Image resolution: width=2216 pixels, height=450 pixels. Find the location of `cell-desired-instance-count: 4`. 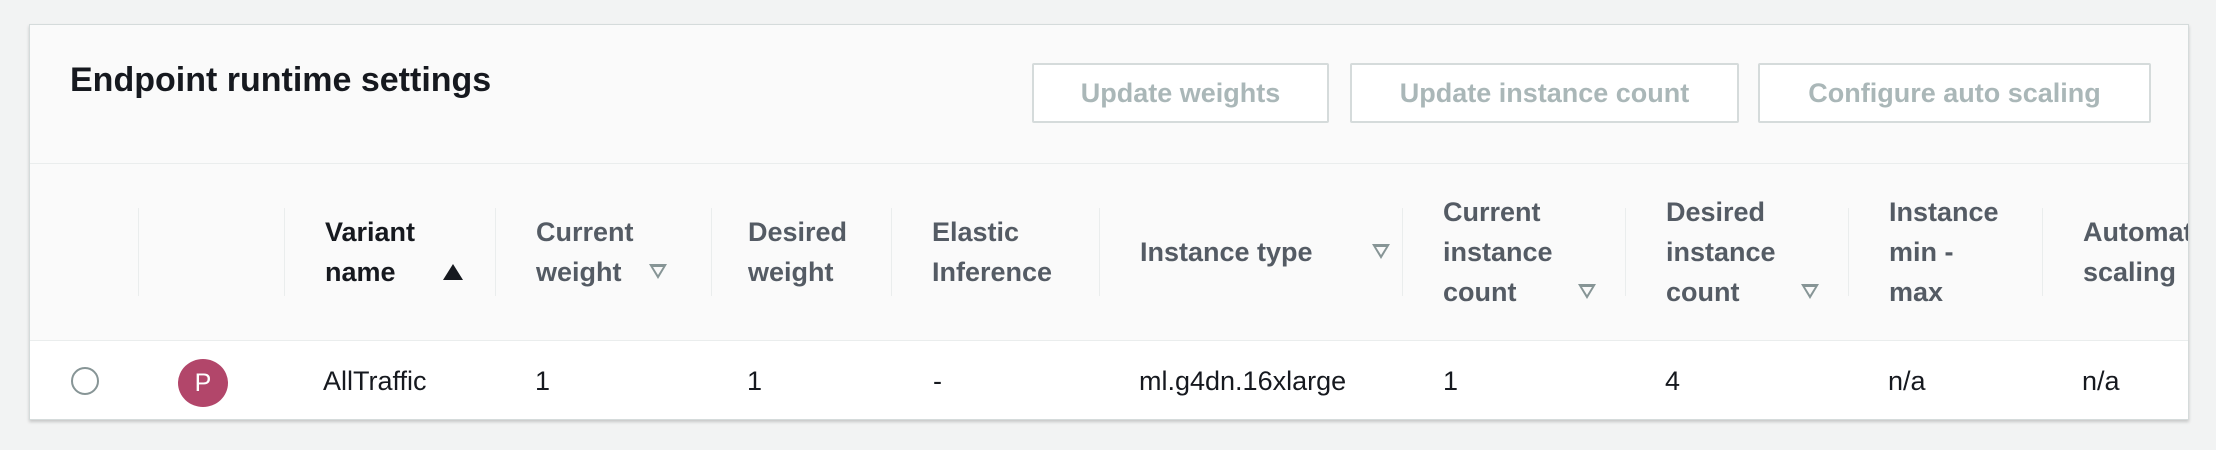

cell-desired-instance-count: 4 is located at coordinates (1673, 380).